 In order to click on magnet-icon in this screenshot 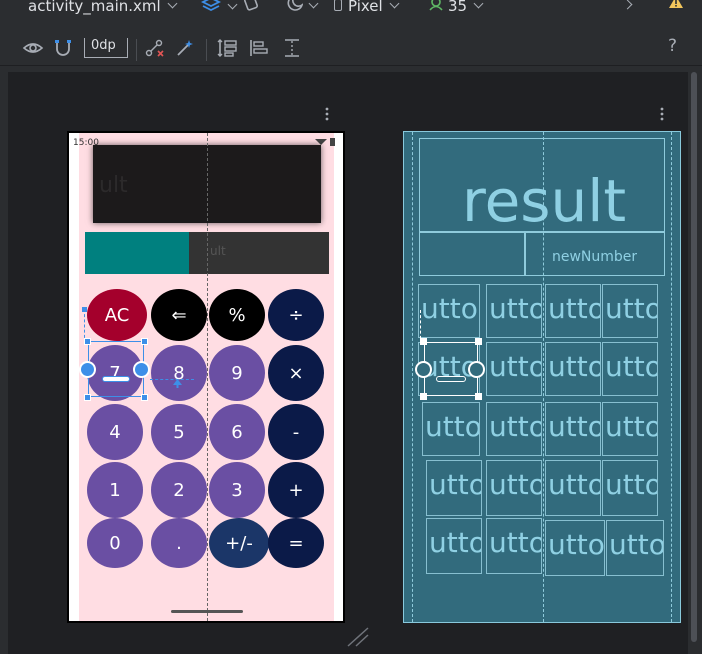, I will do `click(63, 48)`.